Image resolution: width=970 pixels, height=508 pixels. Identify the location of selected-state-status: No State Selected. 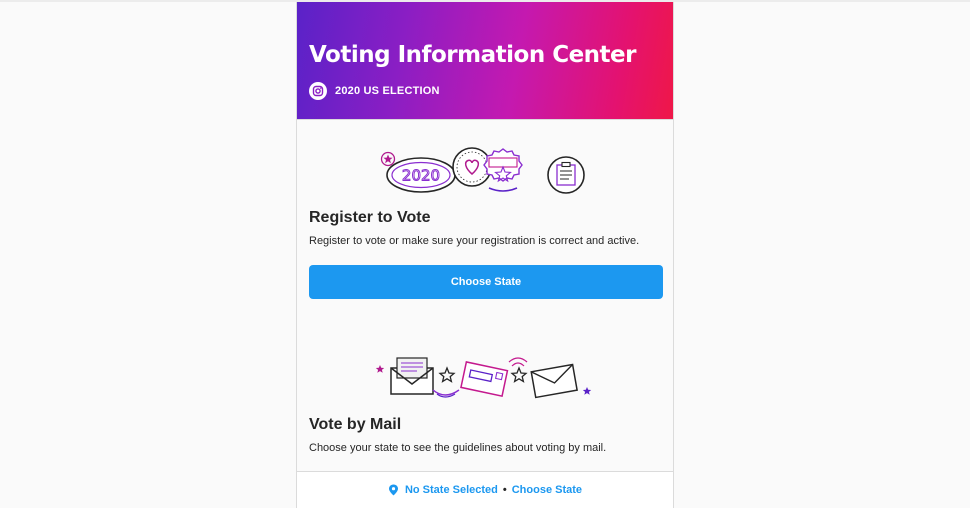
(451, 490).